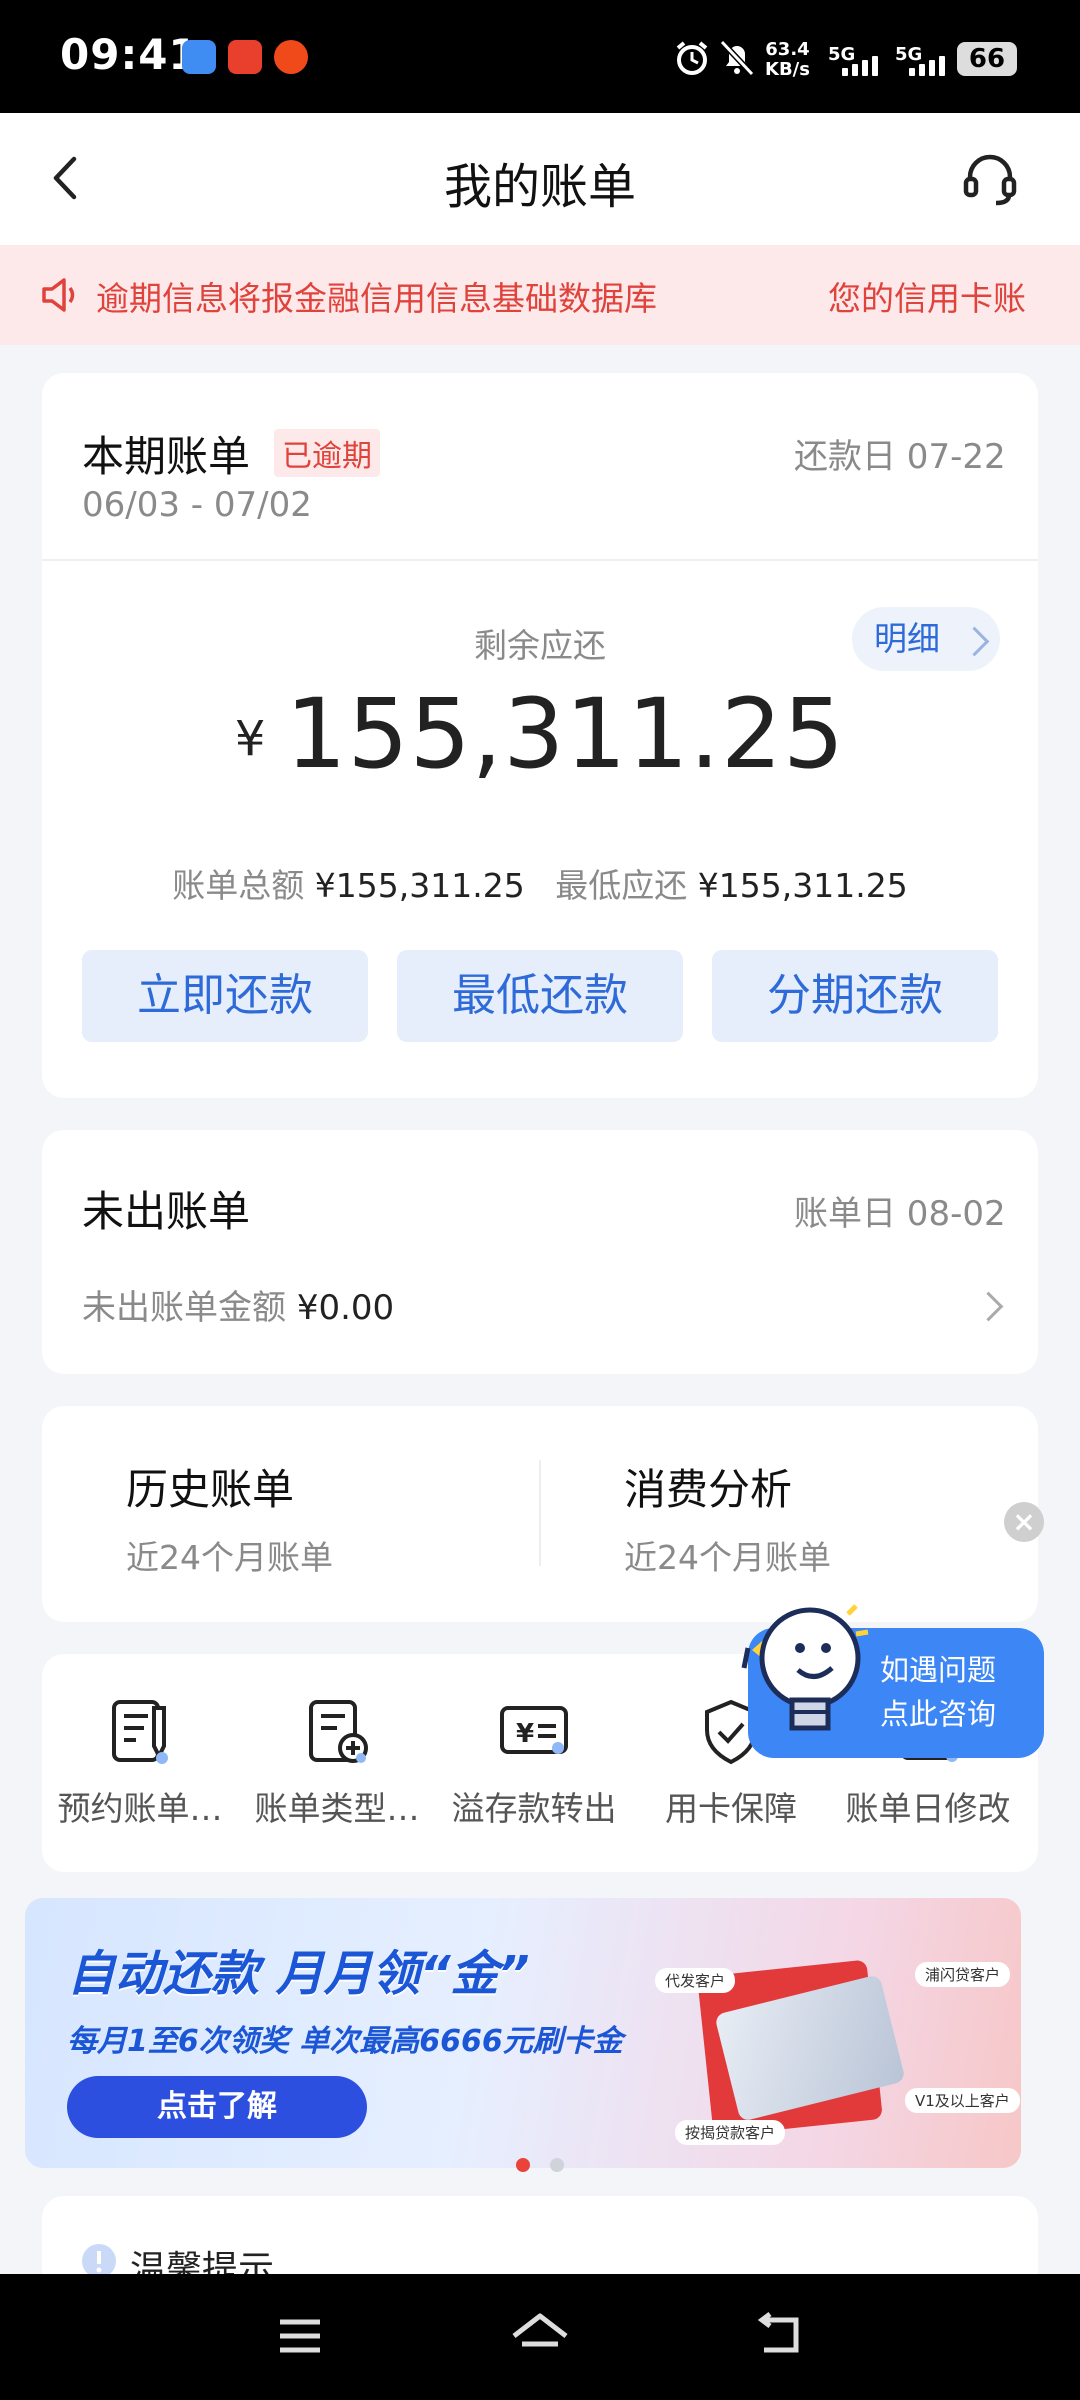 This screenshot has height=2400, width=1080. I want to click on mute-icon, so click(737, 58).